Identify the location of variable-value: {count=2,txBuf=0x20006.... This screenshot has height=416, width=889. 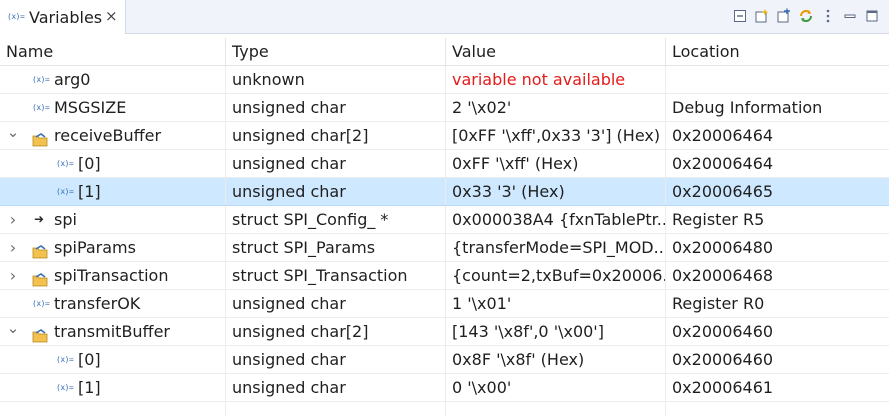
(556, 275).